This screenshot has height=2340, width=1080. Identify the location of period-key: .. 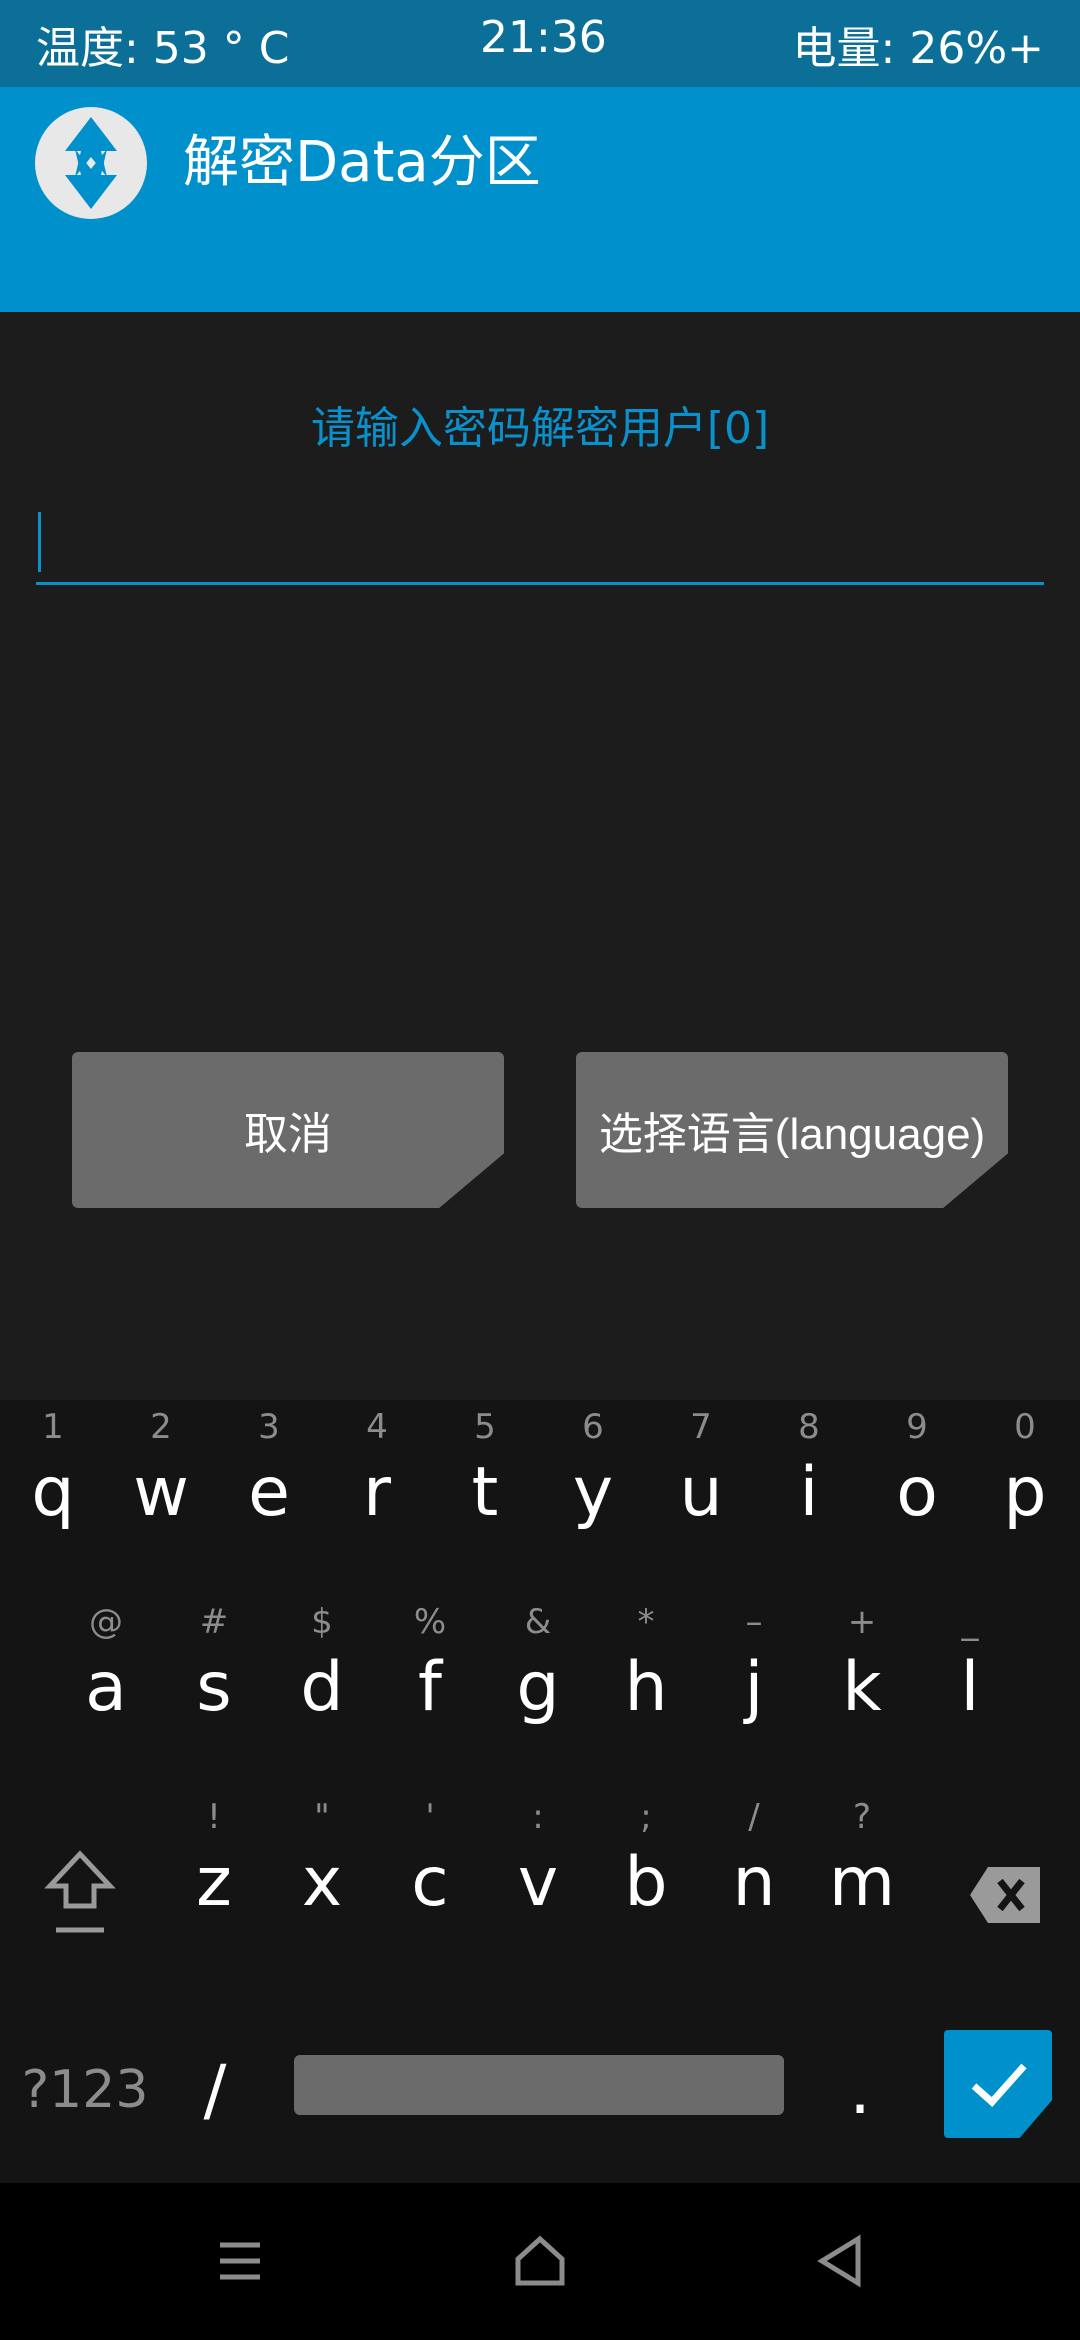
(860, 2090).